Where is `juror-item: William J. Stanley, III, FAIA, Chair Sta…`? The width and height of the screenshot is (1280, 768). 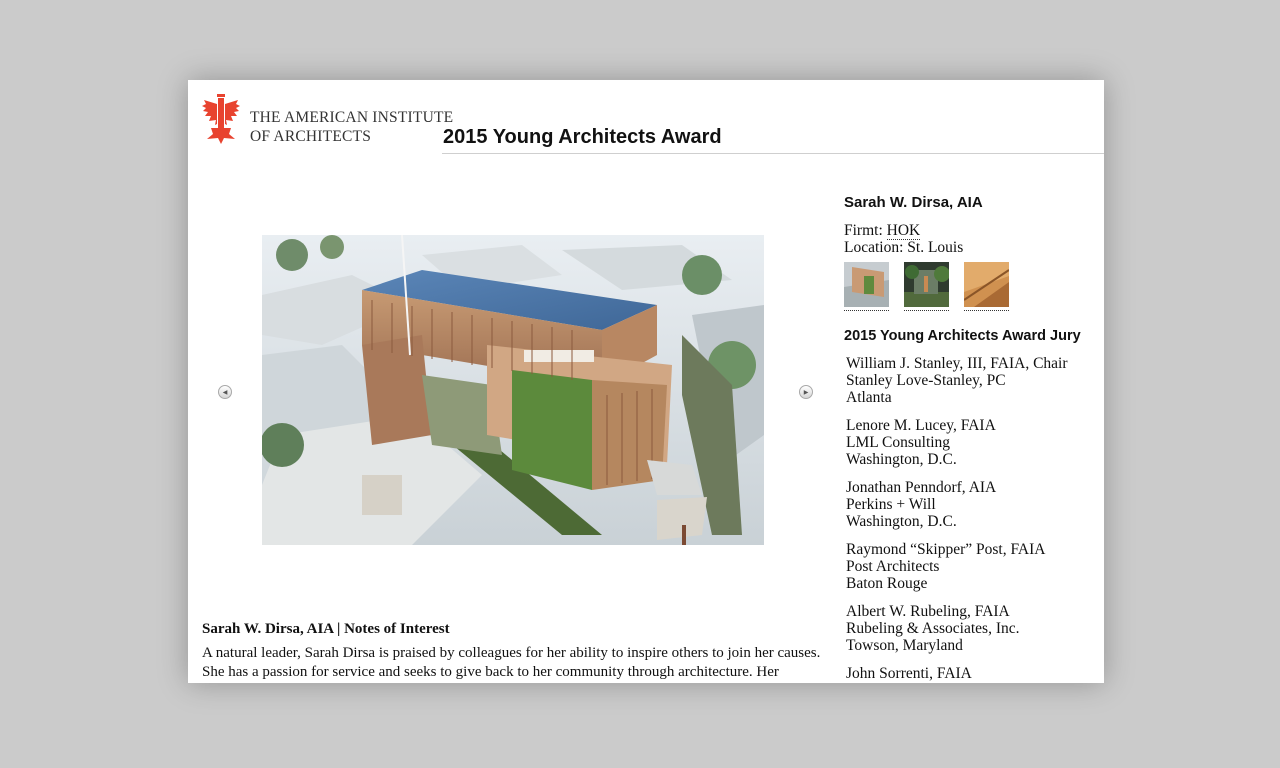 juror-item: William J. Stanley, III, FAIA, Chair Sta… is located at coordinates (970, 380).